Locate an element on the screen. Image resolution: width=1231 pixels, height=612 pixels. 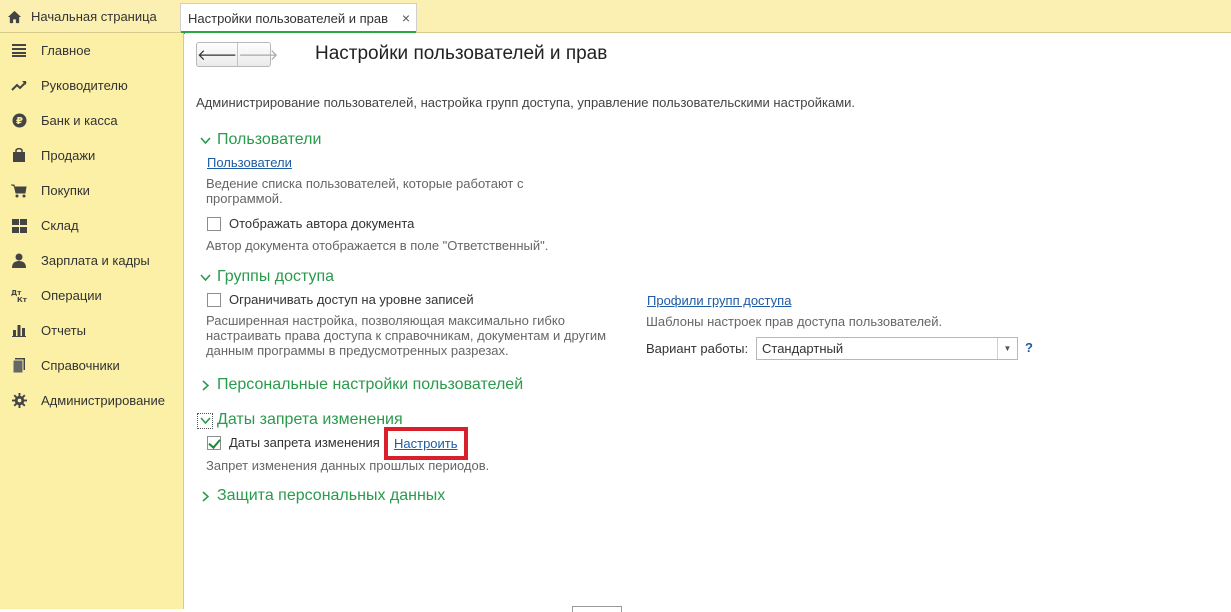
sidebar-item-salary: Зарплата и кадры is located at coordinates (91, 260).